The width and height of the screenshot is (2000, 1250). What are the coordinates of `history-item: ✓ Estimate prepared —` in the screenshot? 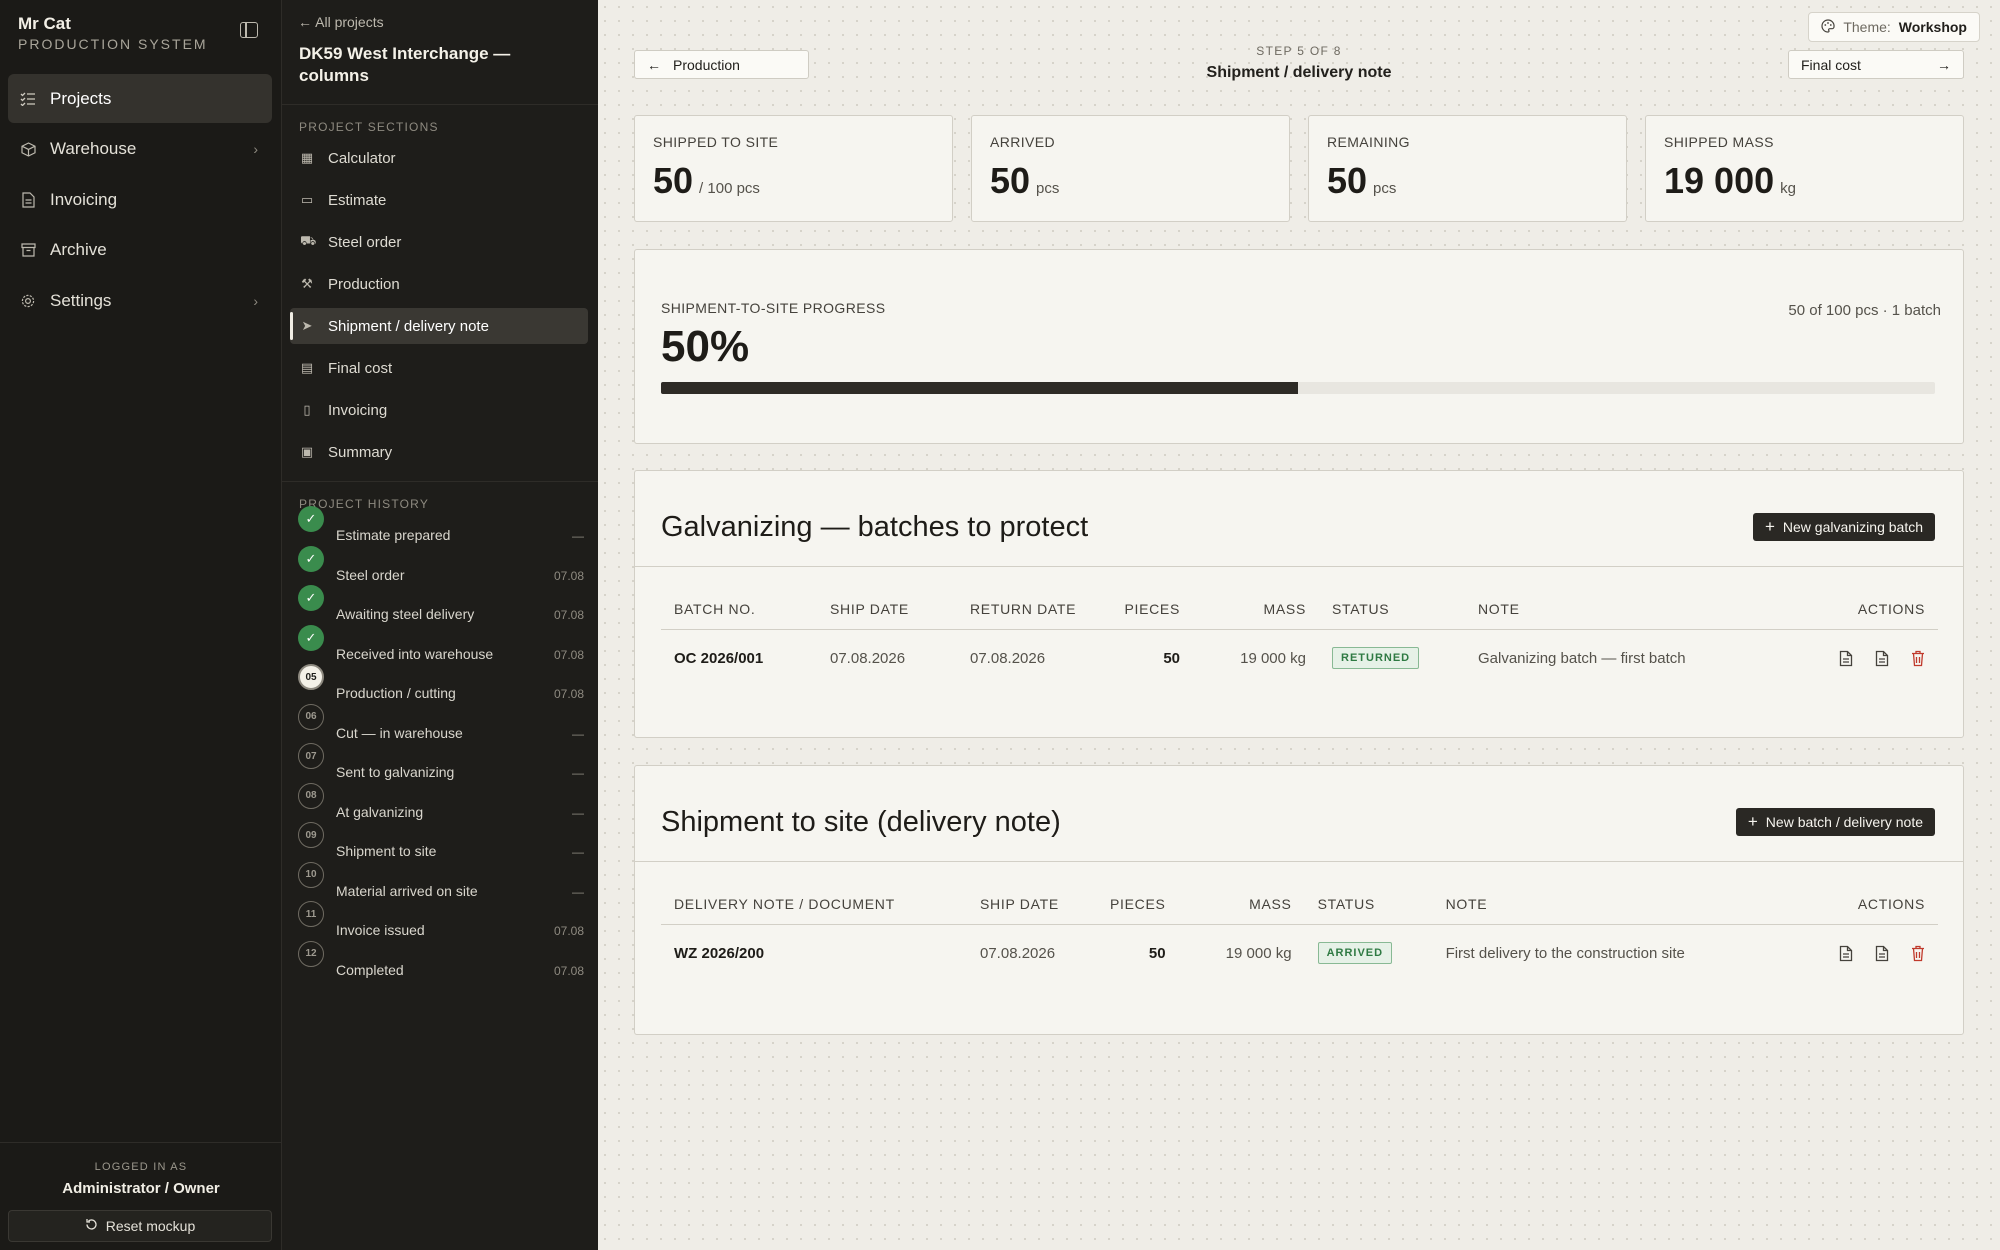 It's located at (441, 526).